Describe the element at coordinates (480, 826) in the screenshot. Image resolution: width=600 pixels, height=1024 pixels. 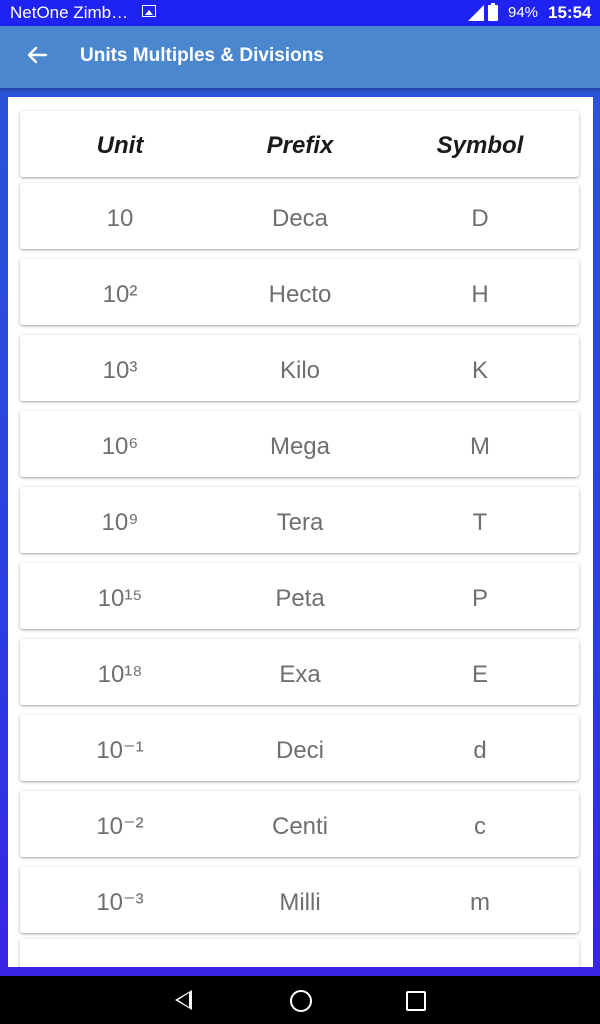
I see `symbol-cell: c` at that location.